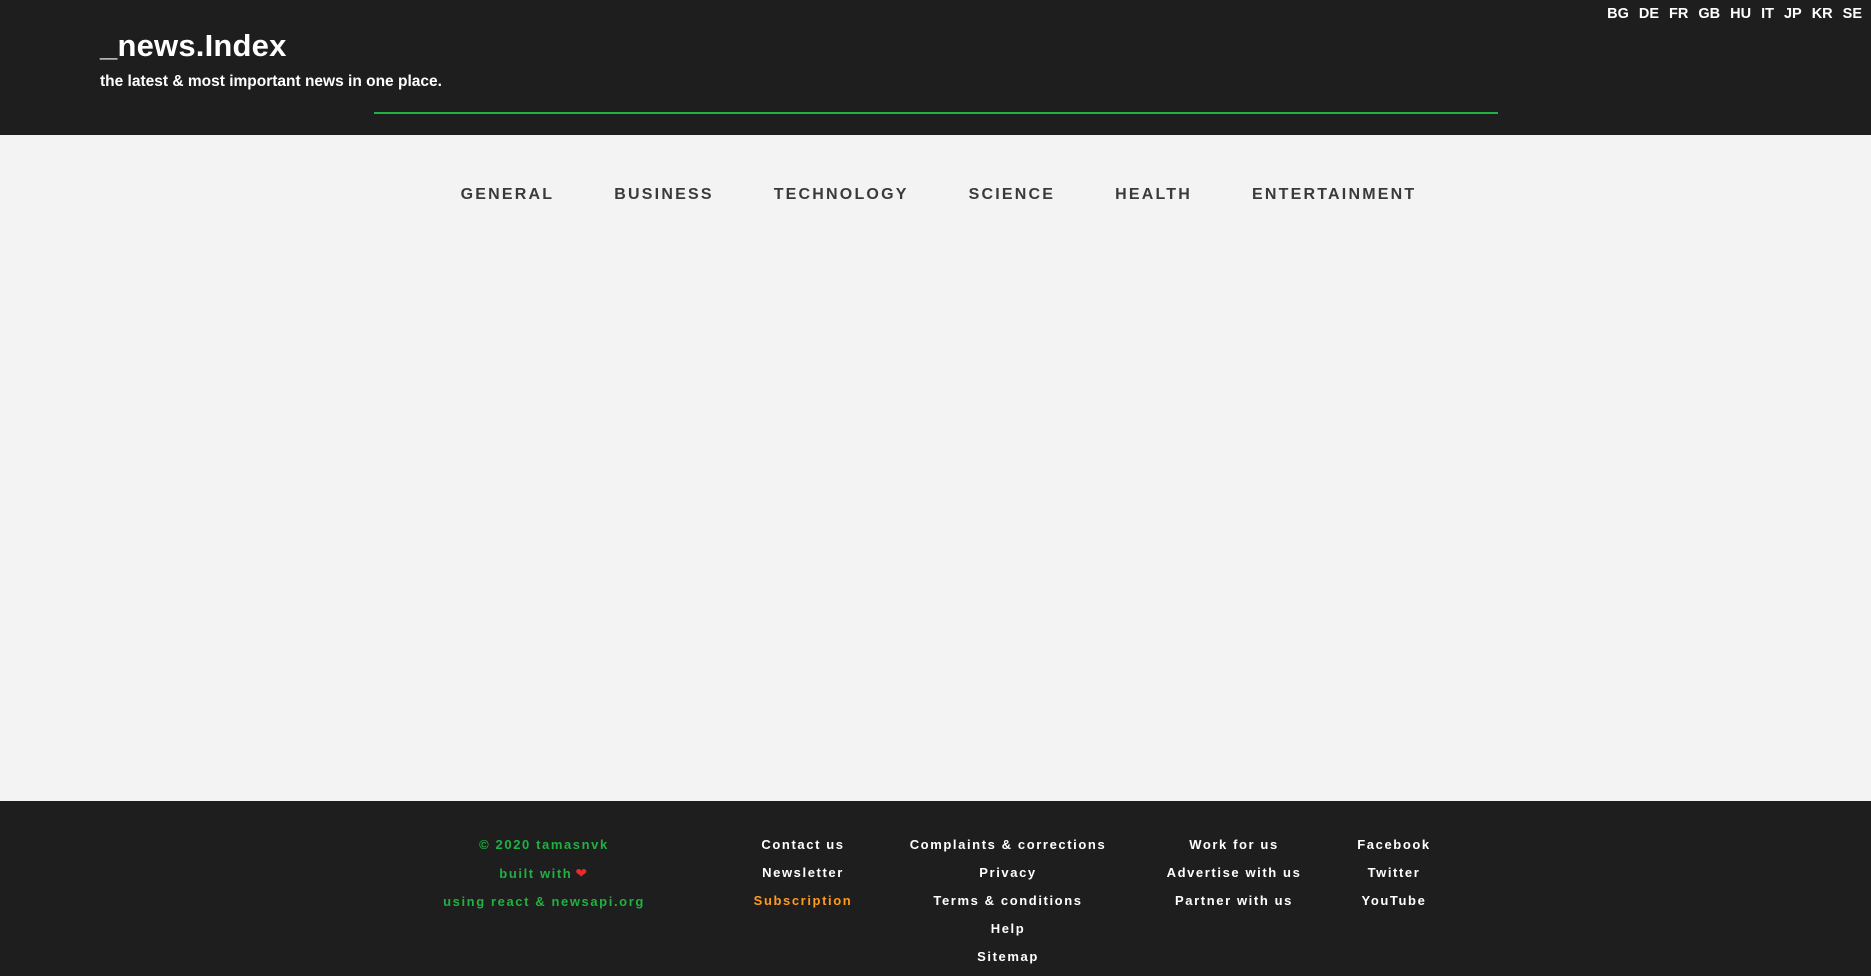 The height and width of the screenshot is (976, 1871). What do you see at coordinates (1618, 14) in the screenshot?
I see `country-bg: BG` at bounding box center [1618, 14].